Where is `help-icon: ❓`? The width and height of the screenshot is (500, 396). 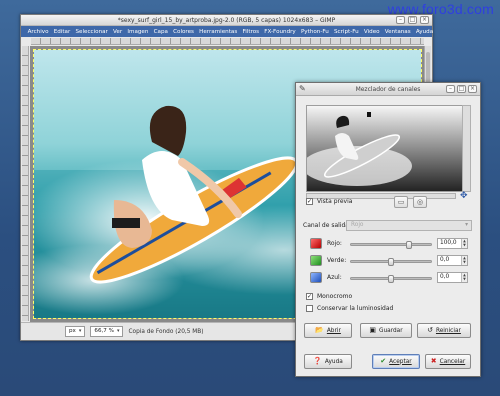 help-icon: ❓ is located at coordinates (317, 361).